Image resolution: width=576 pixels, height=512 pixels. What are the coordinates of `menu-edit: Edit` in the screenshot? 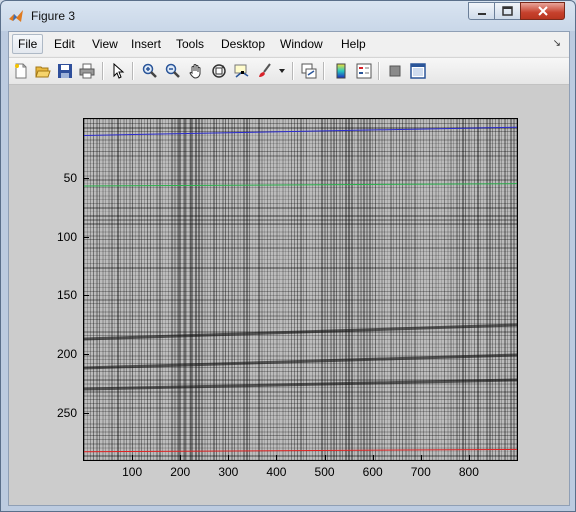 It's located at (64, 44).